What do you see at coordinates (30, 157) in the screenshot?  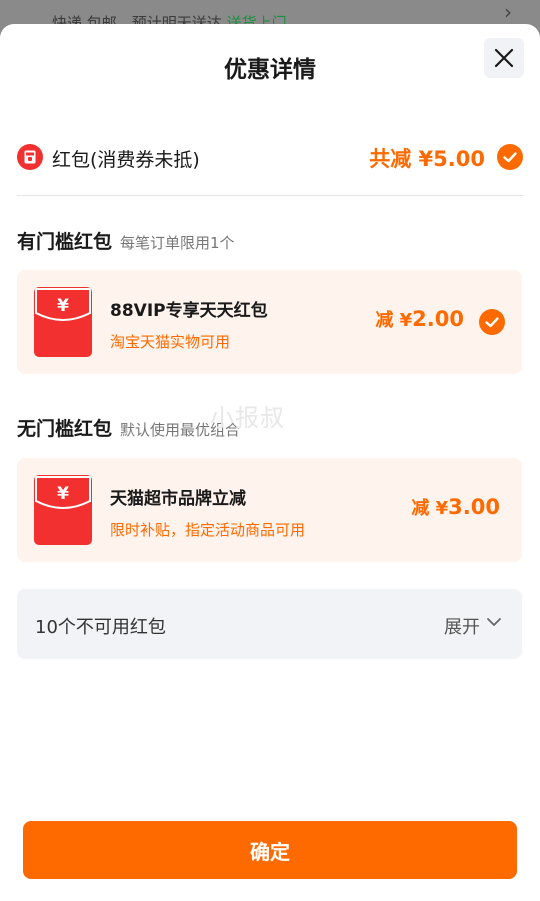 I see `red-packet-icon` at bounding box center [30, 157].